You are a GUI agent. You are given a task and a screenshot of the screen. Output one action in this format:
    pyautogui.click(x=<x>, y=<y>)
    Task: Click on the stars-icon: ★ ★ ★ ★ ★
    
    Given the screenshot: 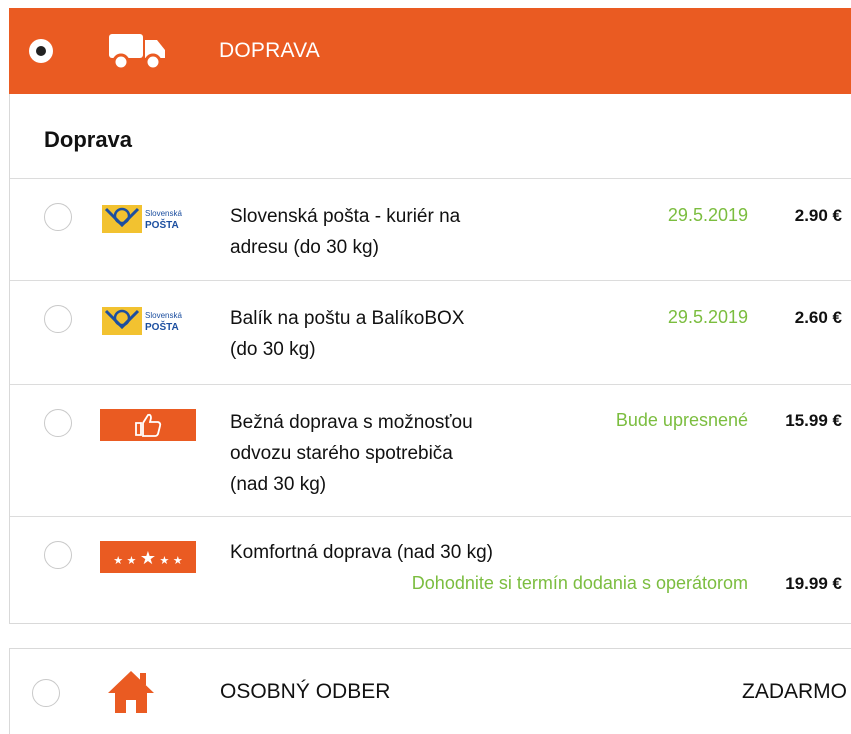 What is the action you would take?
    pyautogui.click(x=148, y=559)
    